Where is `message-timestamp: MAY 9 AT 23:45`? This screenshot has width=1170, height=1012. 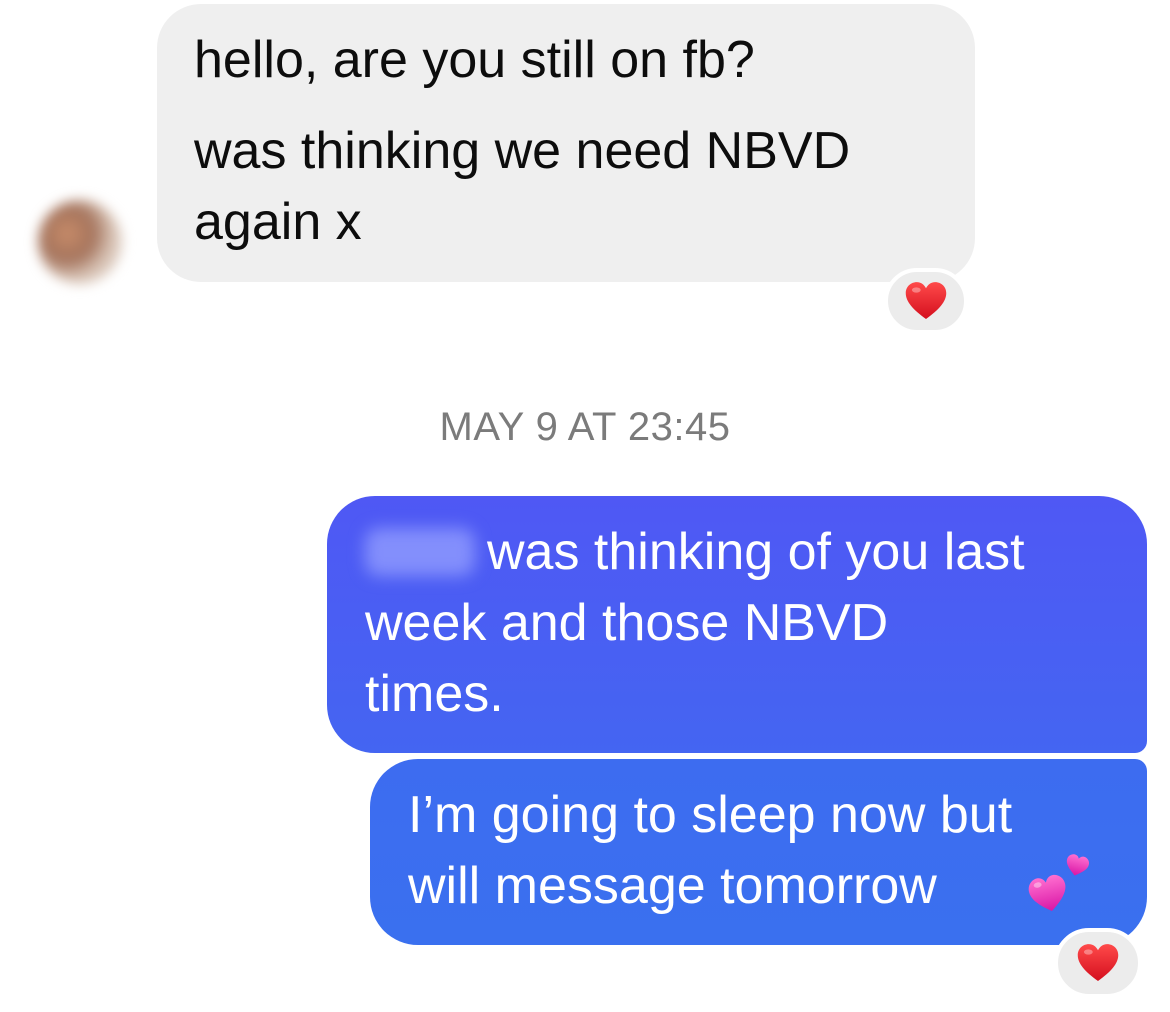
message-timestamp: MAY 9 AT 23:45 is located at coordinates (585, 427).